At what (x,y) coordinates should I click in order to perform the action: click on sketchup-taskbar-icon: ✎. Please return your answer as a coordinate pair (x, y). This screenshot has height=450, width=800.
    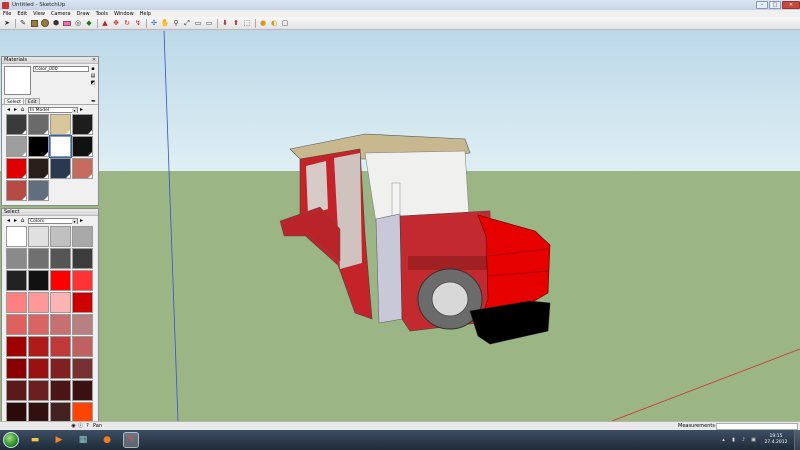
    Looking at the image, I should click on (131, 440).